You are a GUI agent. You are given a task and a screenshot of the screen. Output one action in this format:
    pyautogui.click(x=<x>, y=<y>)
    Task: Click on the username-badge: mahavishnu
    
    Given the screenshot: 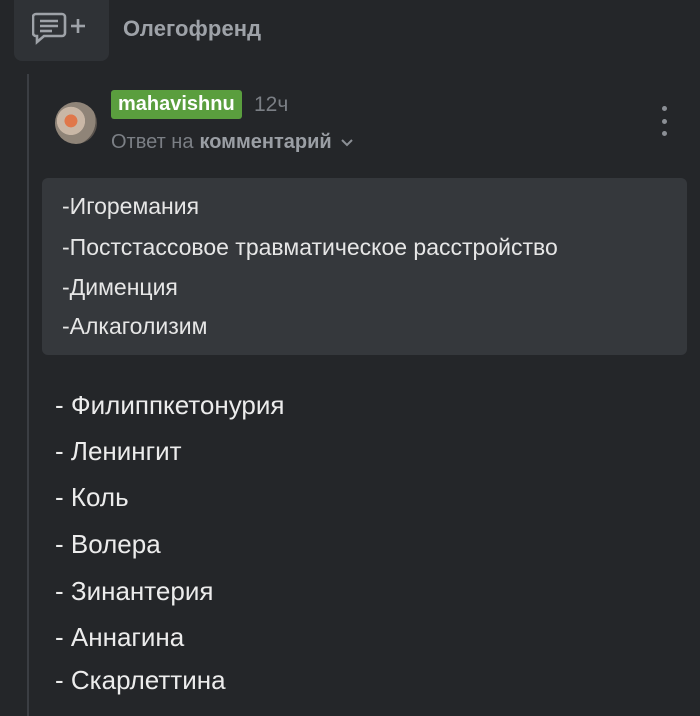 What is the action you would take?
    pyautogui.click(x=176, y=104)
    